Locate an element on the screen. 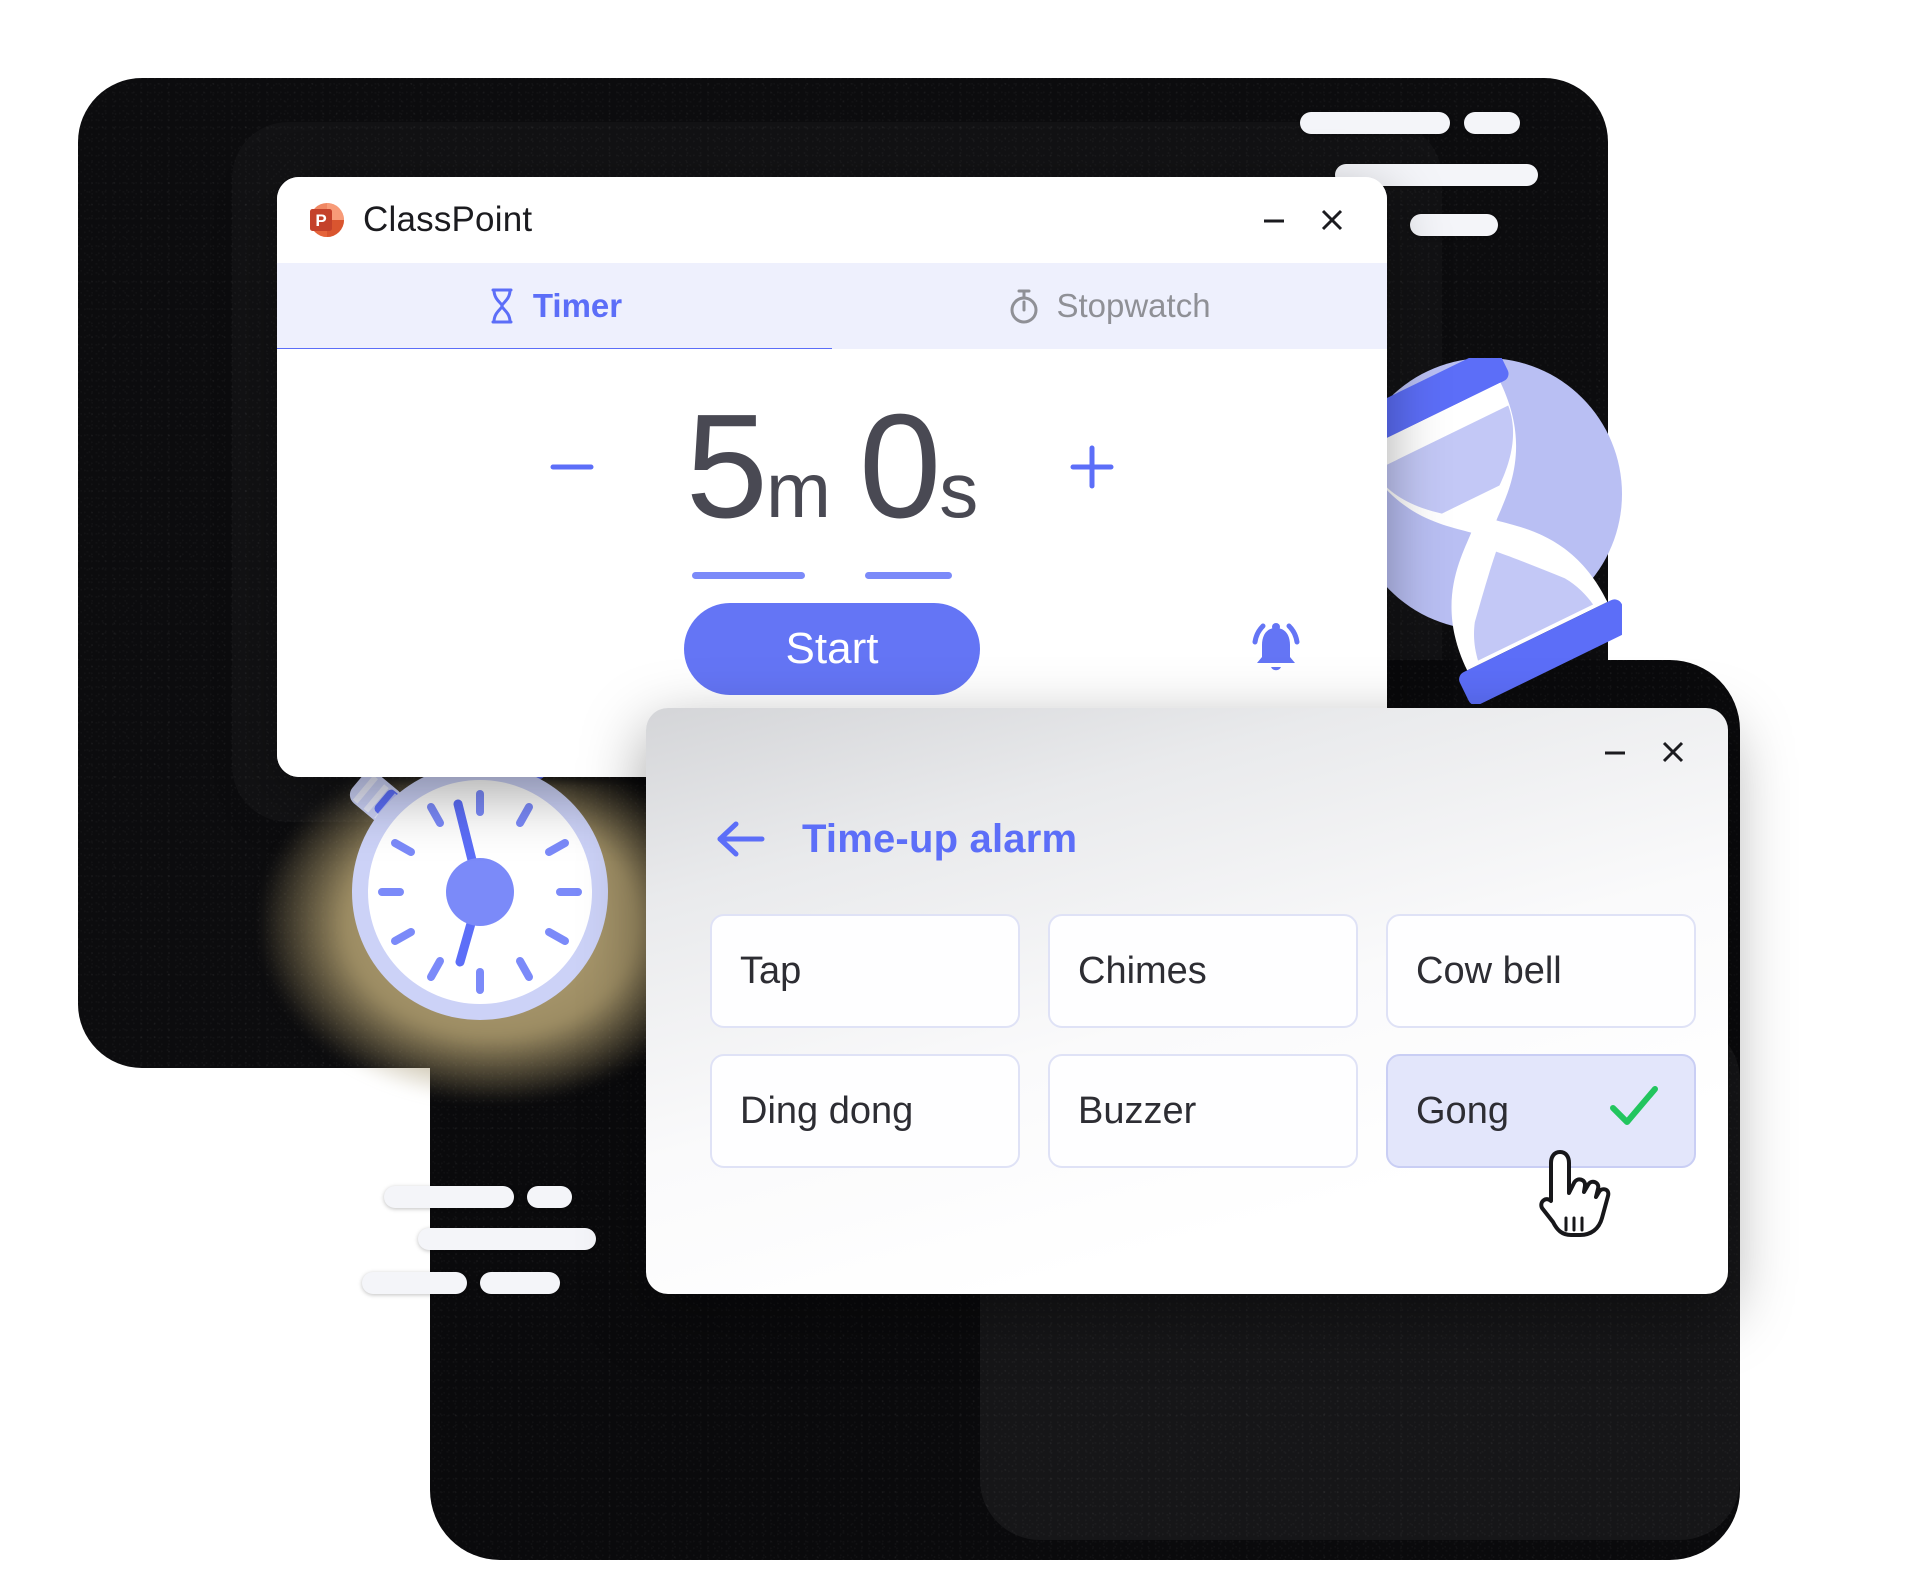 This screenshot has height=1587, width=1914. seconds-segment: 0s is located at coordinates (919, 486).